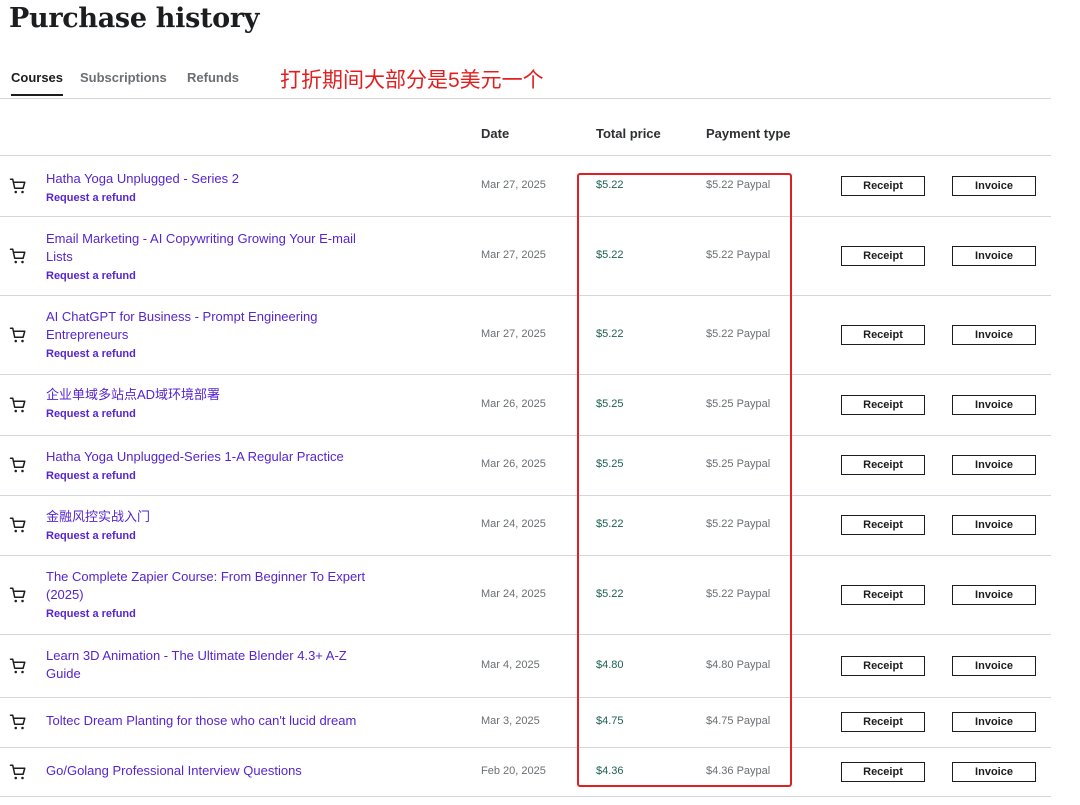  I want to click on page-title: Purchase history, so click(134, 18).